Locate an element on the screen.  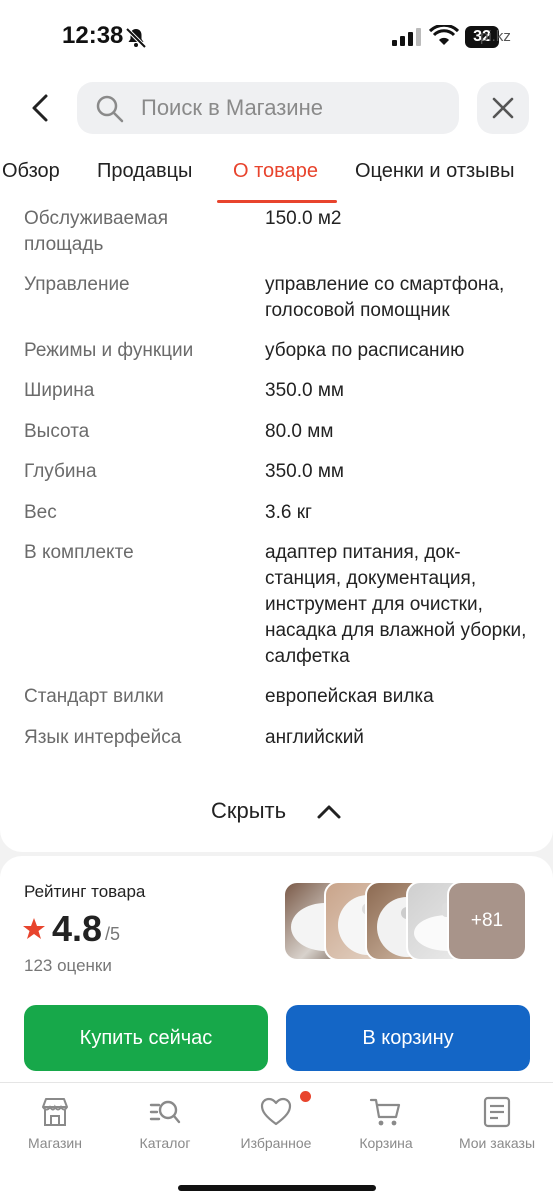
tab-overview: Обзор is located at coordinates (31, 171).